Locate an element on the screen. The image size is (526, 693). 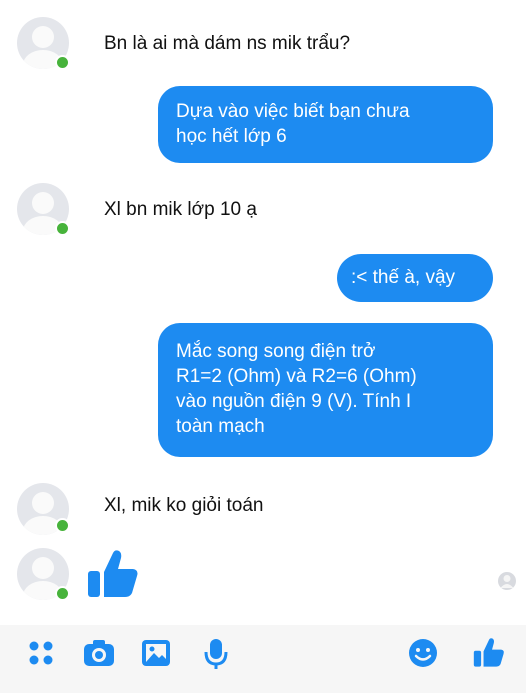
menu-dots-icon is located at coordinates (42, 653).